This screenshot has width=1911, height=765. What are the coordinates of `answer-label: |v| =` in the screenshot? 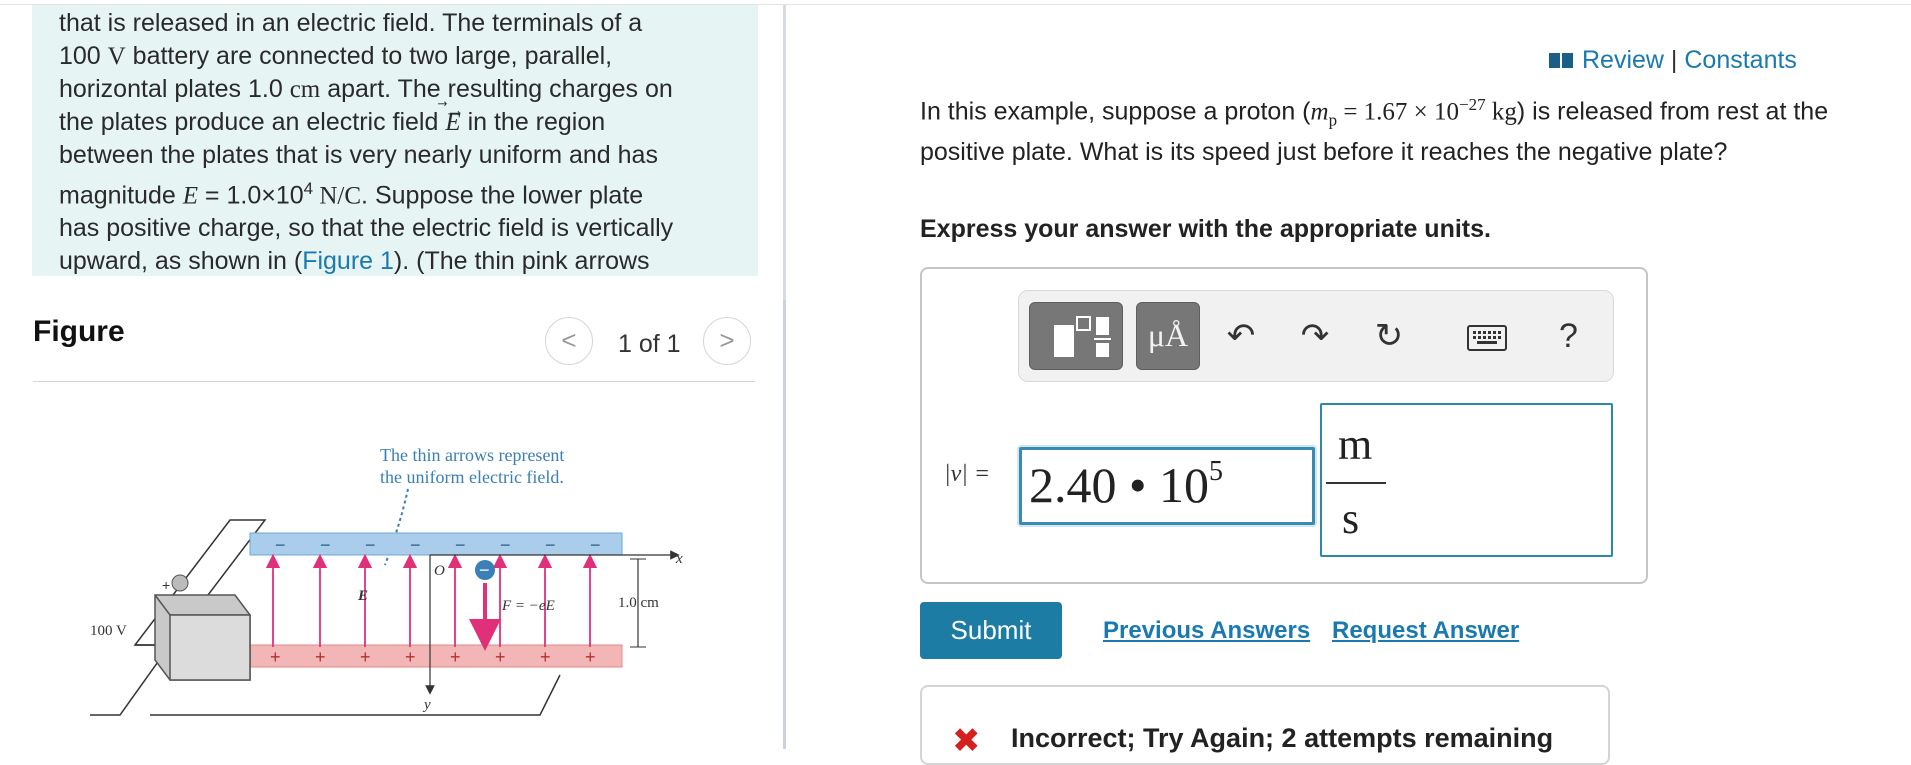 It's located at (967, 474).